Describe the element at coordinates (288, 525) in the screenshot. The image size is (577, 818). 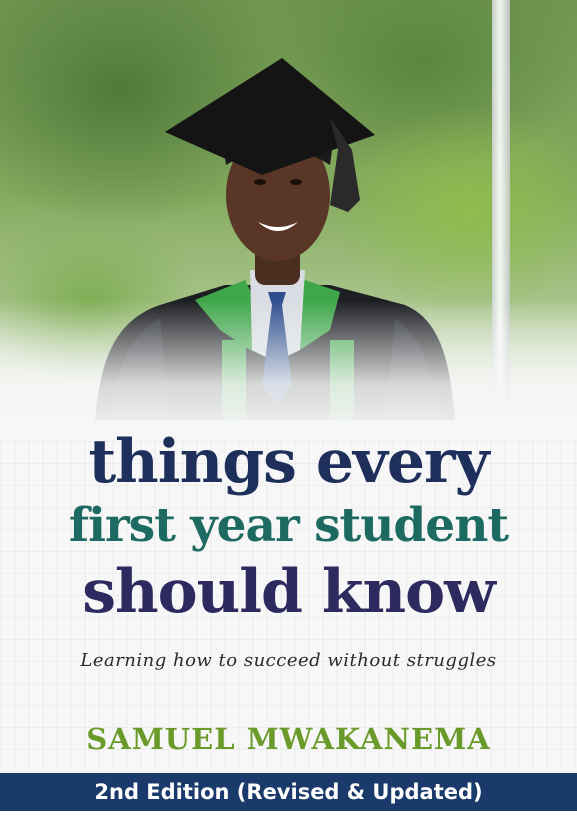
I see `title-line-2: first year student` at that location.